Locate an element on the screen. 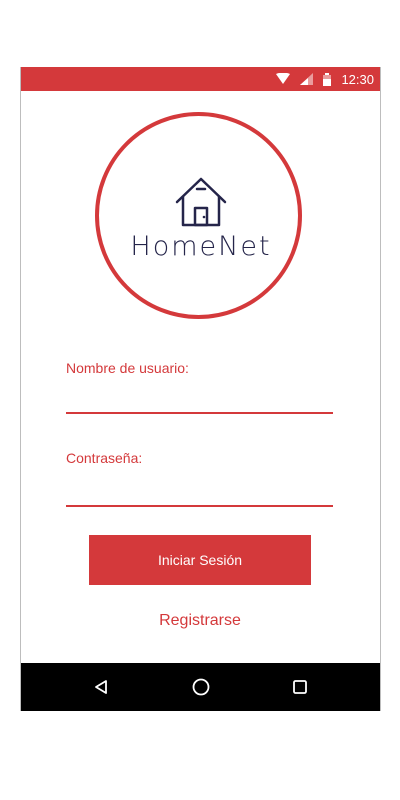  home-circle-icon is located at coordinates (201, 687).